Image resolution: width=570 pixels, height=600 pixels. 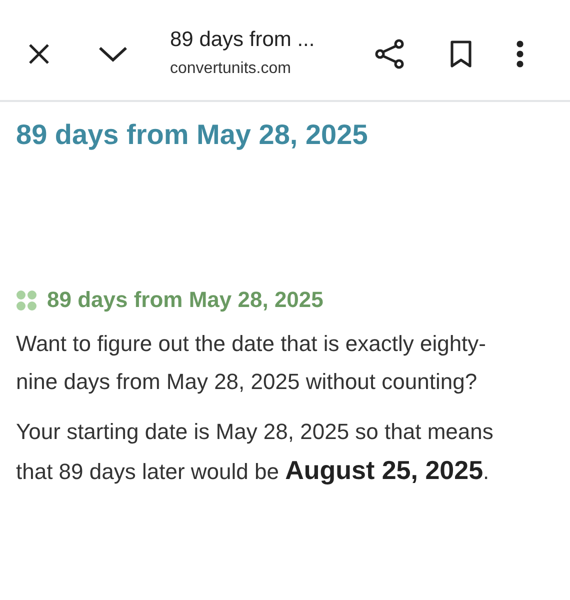 I want to click on bookmark-icon, so click(x=461, y=54).